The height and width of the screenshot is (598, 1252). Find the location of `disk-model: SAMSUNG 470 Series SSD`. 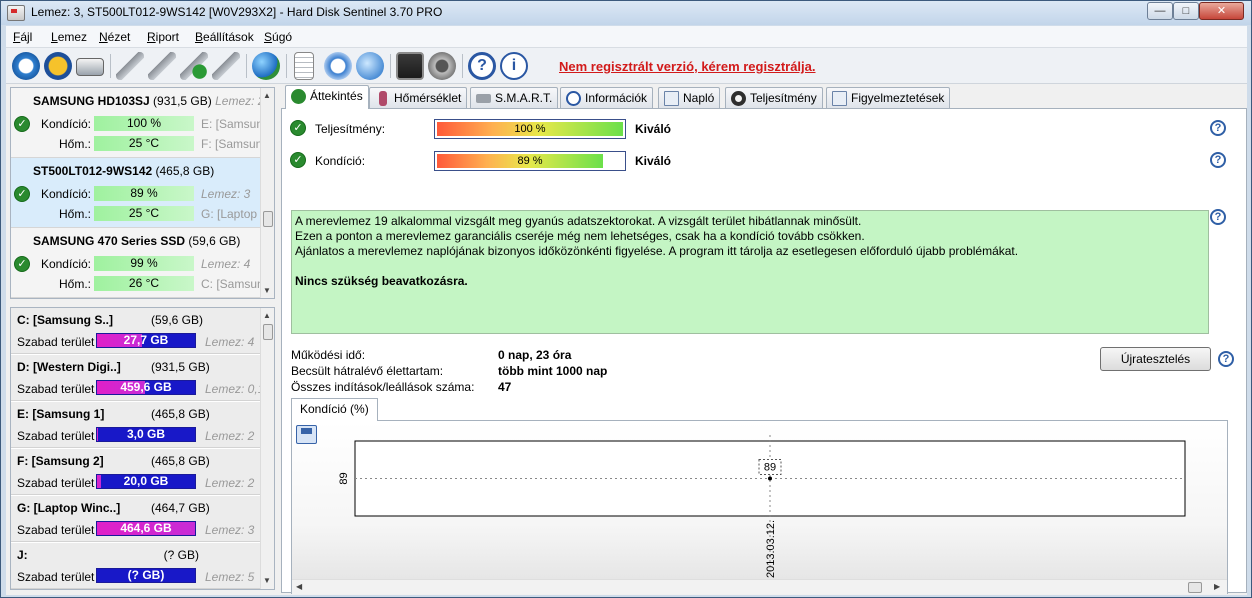

disk-model: SAMSUNG 470 Series SSD is located at coordinates (109, 241).